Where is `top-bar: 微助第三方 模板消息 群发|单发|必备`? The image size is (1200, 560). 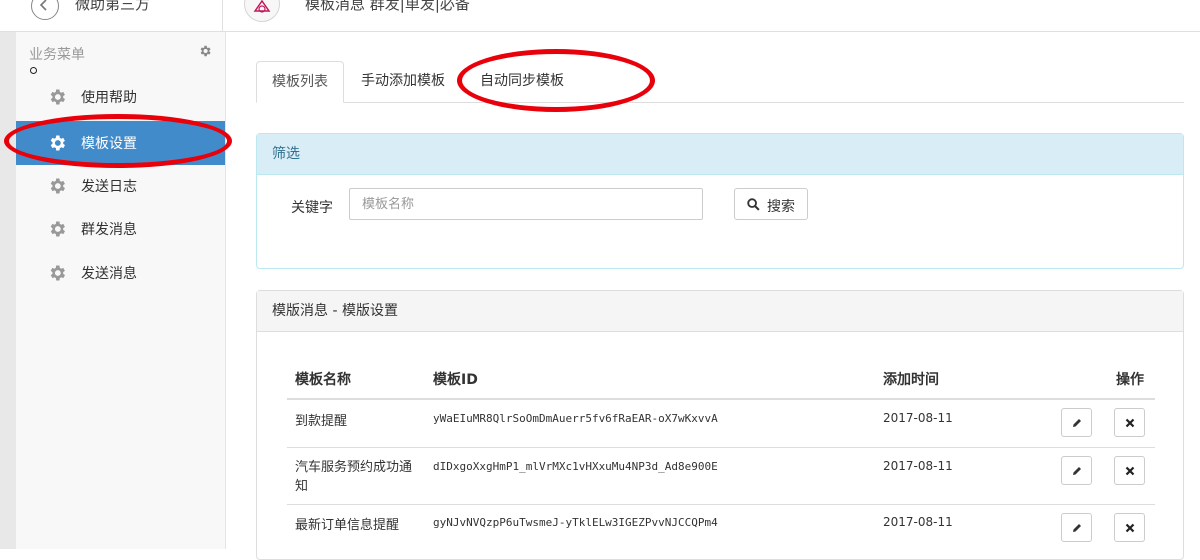 top-bar: 微助第三方 模板消息 群发|单发|必备 is located at coordinates (600, 16).